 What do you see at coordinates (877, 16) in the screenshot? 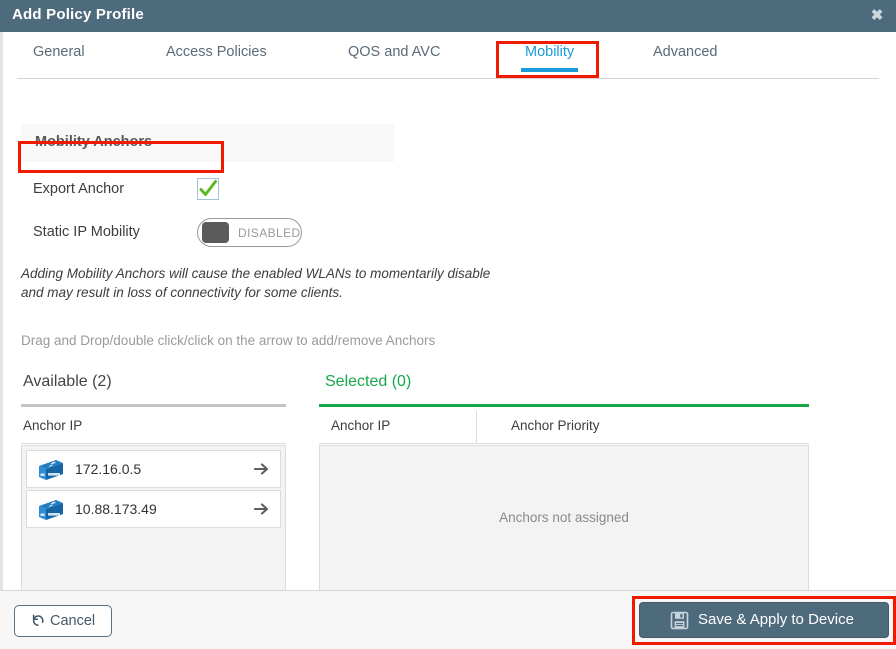
I see `close-icon: ✖` at bounding box center [877, 16].